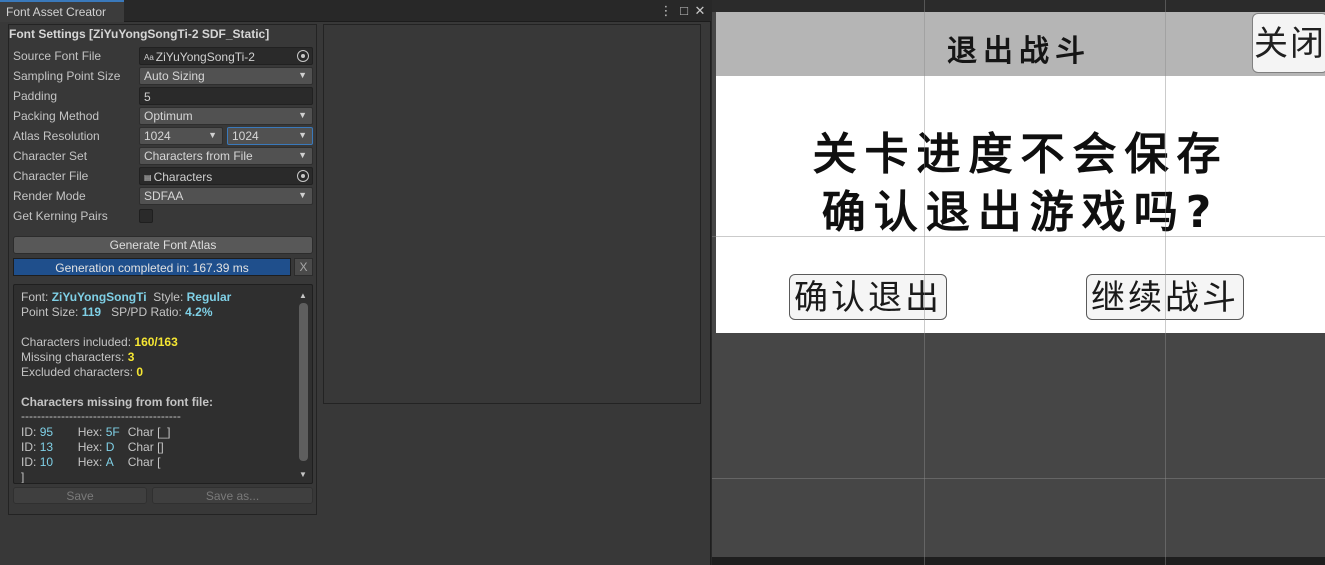 The height and width of the screenshot is (565, 1325). Describe the element at coordinates (117, 402) in the screenshot. I see `report-missing-header: Characters missing from font file:` at that location.